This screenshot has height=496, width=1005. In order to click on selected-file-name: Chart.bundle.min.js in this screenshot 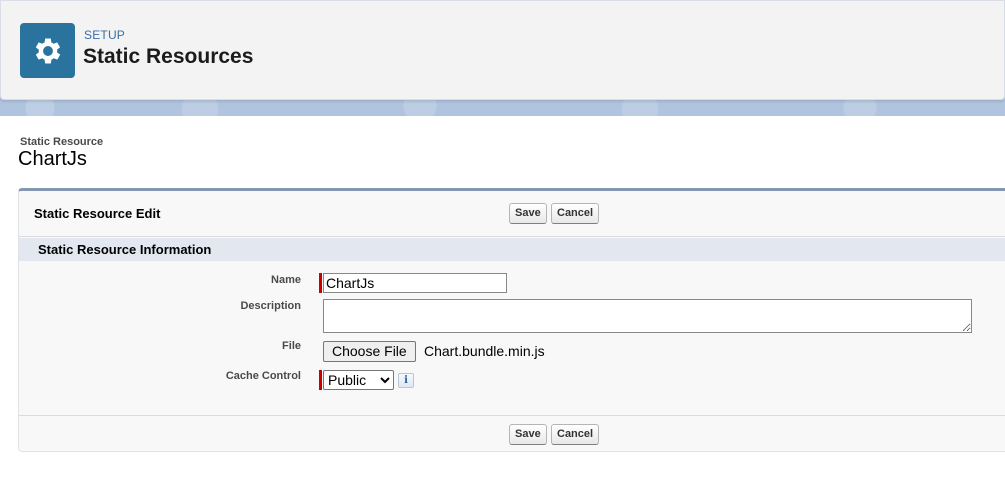, I will do `click(484, 351)`.